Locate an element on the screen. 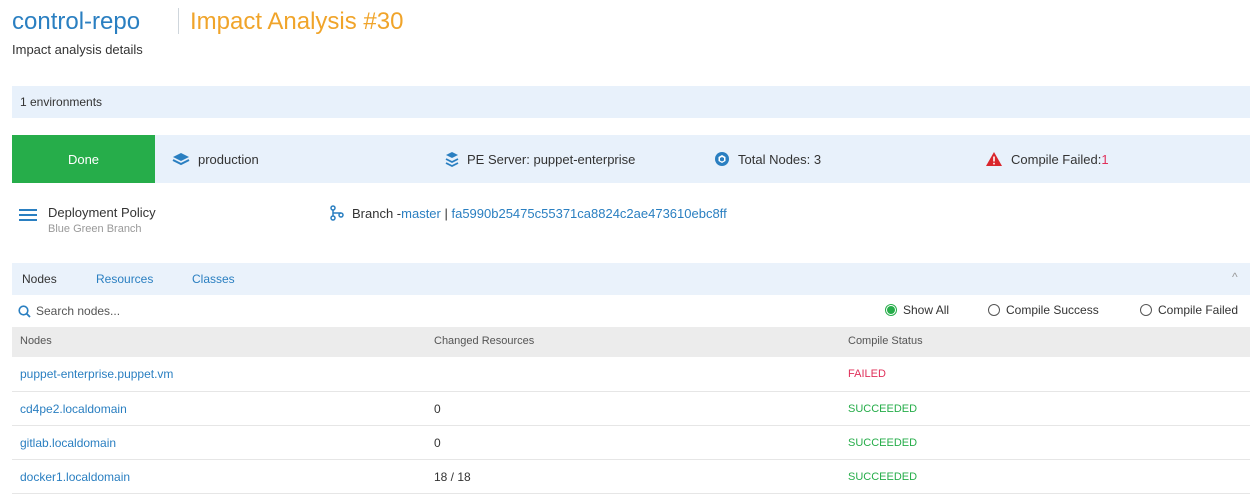 The width and height of the screenshot is (1250, 501). collapse-chevron-icon: ^ is located at coordinates (1235, 277).